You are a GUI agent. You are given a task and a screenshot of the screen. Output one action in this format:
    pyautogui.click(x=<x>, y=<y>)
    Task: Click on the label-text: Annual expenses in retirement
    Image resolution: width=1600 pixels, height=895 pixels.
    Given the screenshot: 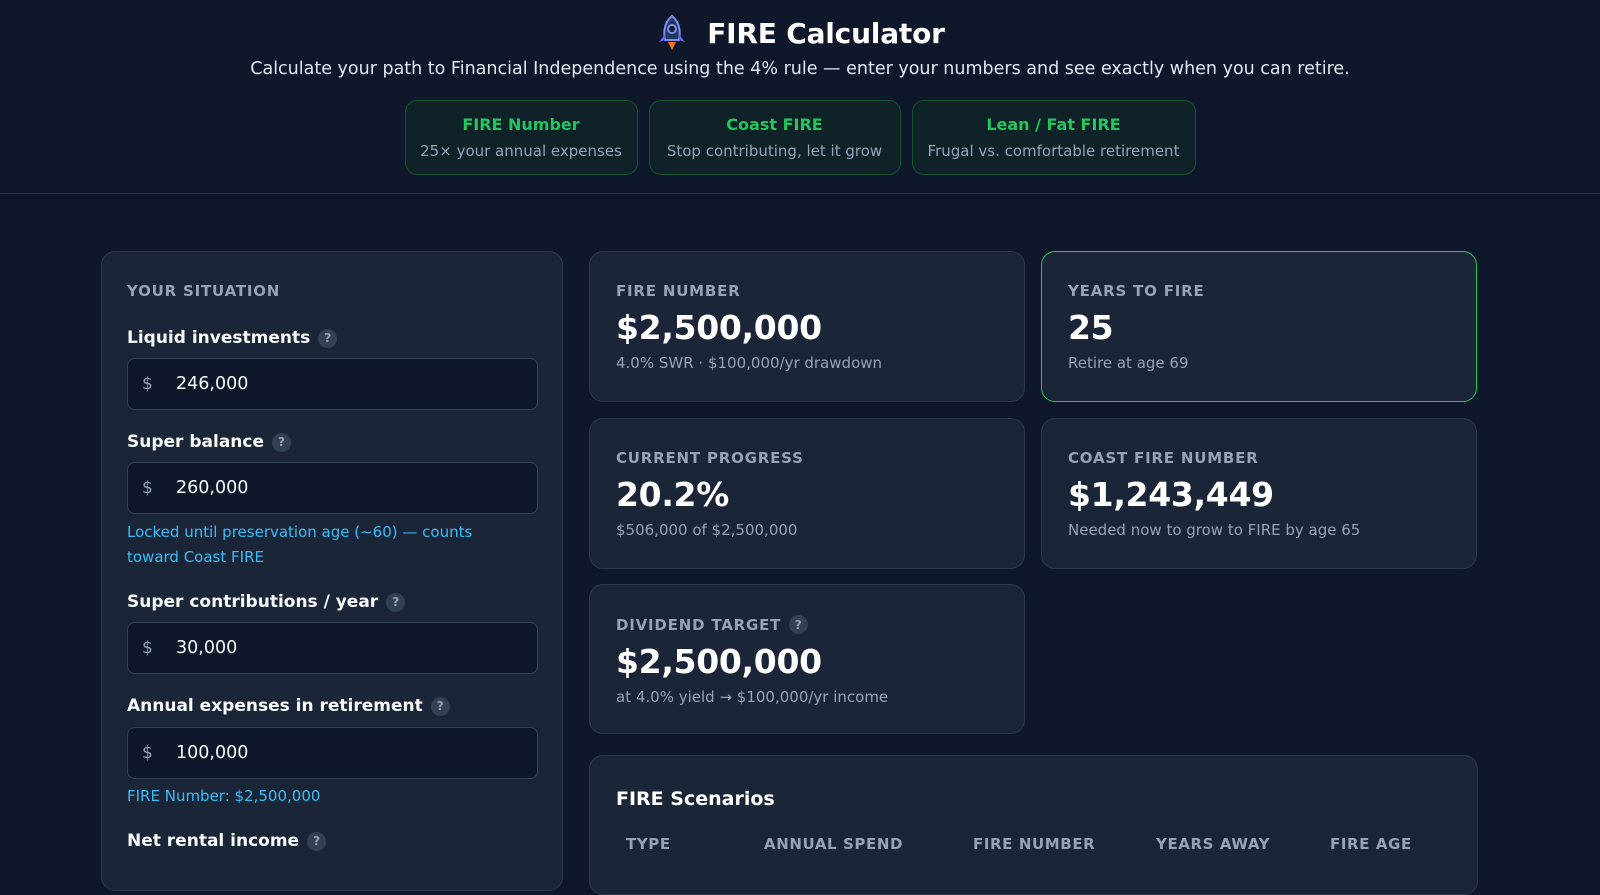 What is the action you would take?
    pyautogui.click(x=275, y=706)
    